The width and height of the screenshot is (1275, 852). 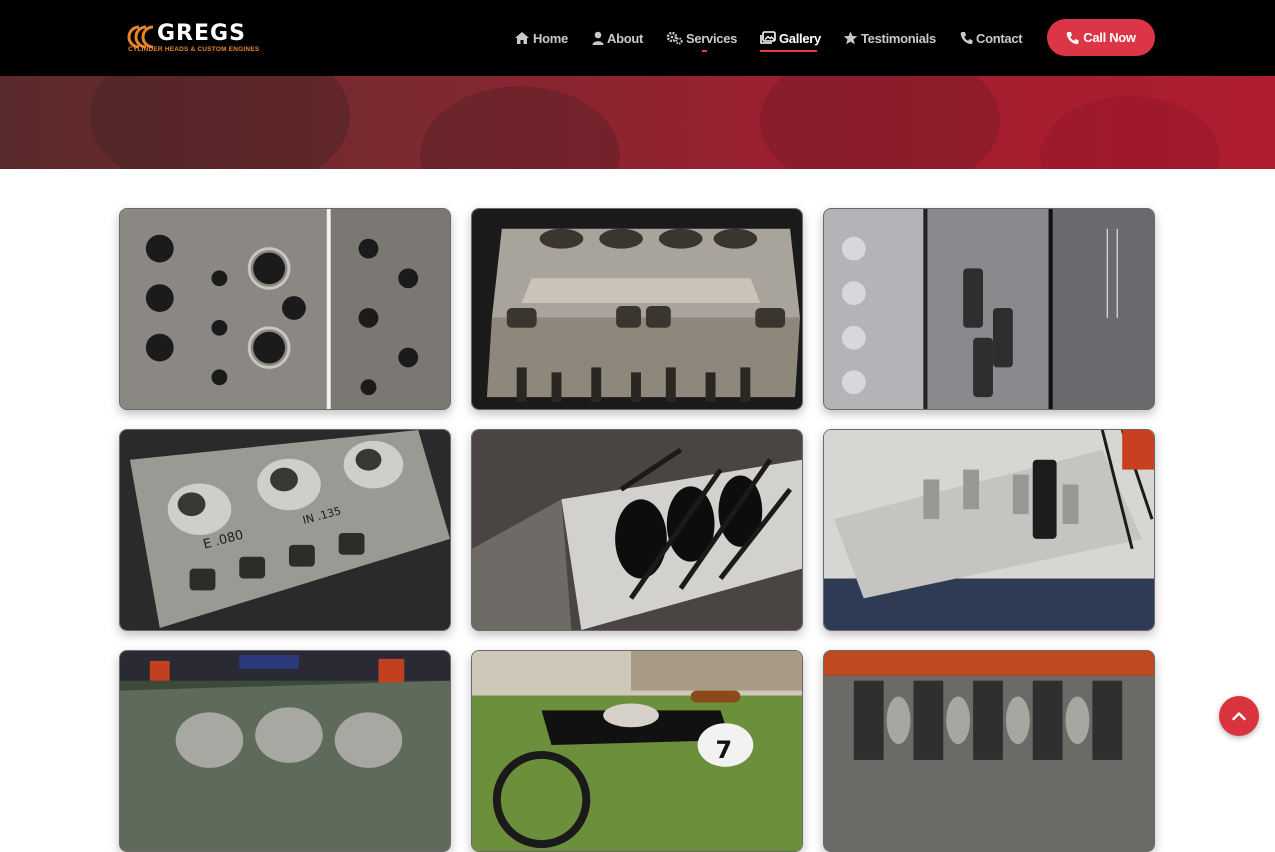 What do you see at coordinates (999, 38) in the screenshot?
I see `nav-contact-label: Contact` at bounding box center [999, 38].